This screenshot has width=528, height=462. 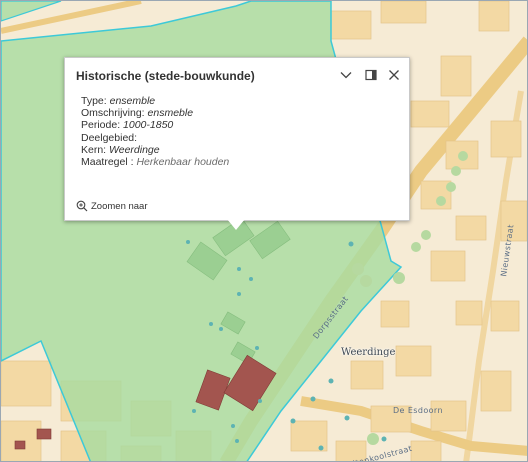 What do you see at coordinates (183, 162) in the screenshot?
I see `field-value: Herkenbaar houden` at bounding box center [183, 162].